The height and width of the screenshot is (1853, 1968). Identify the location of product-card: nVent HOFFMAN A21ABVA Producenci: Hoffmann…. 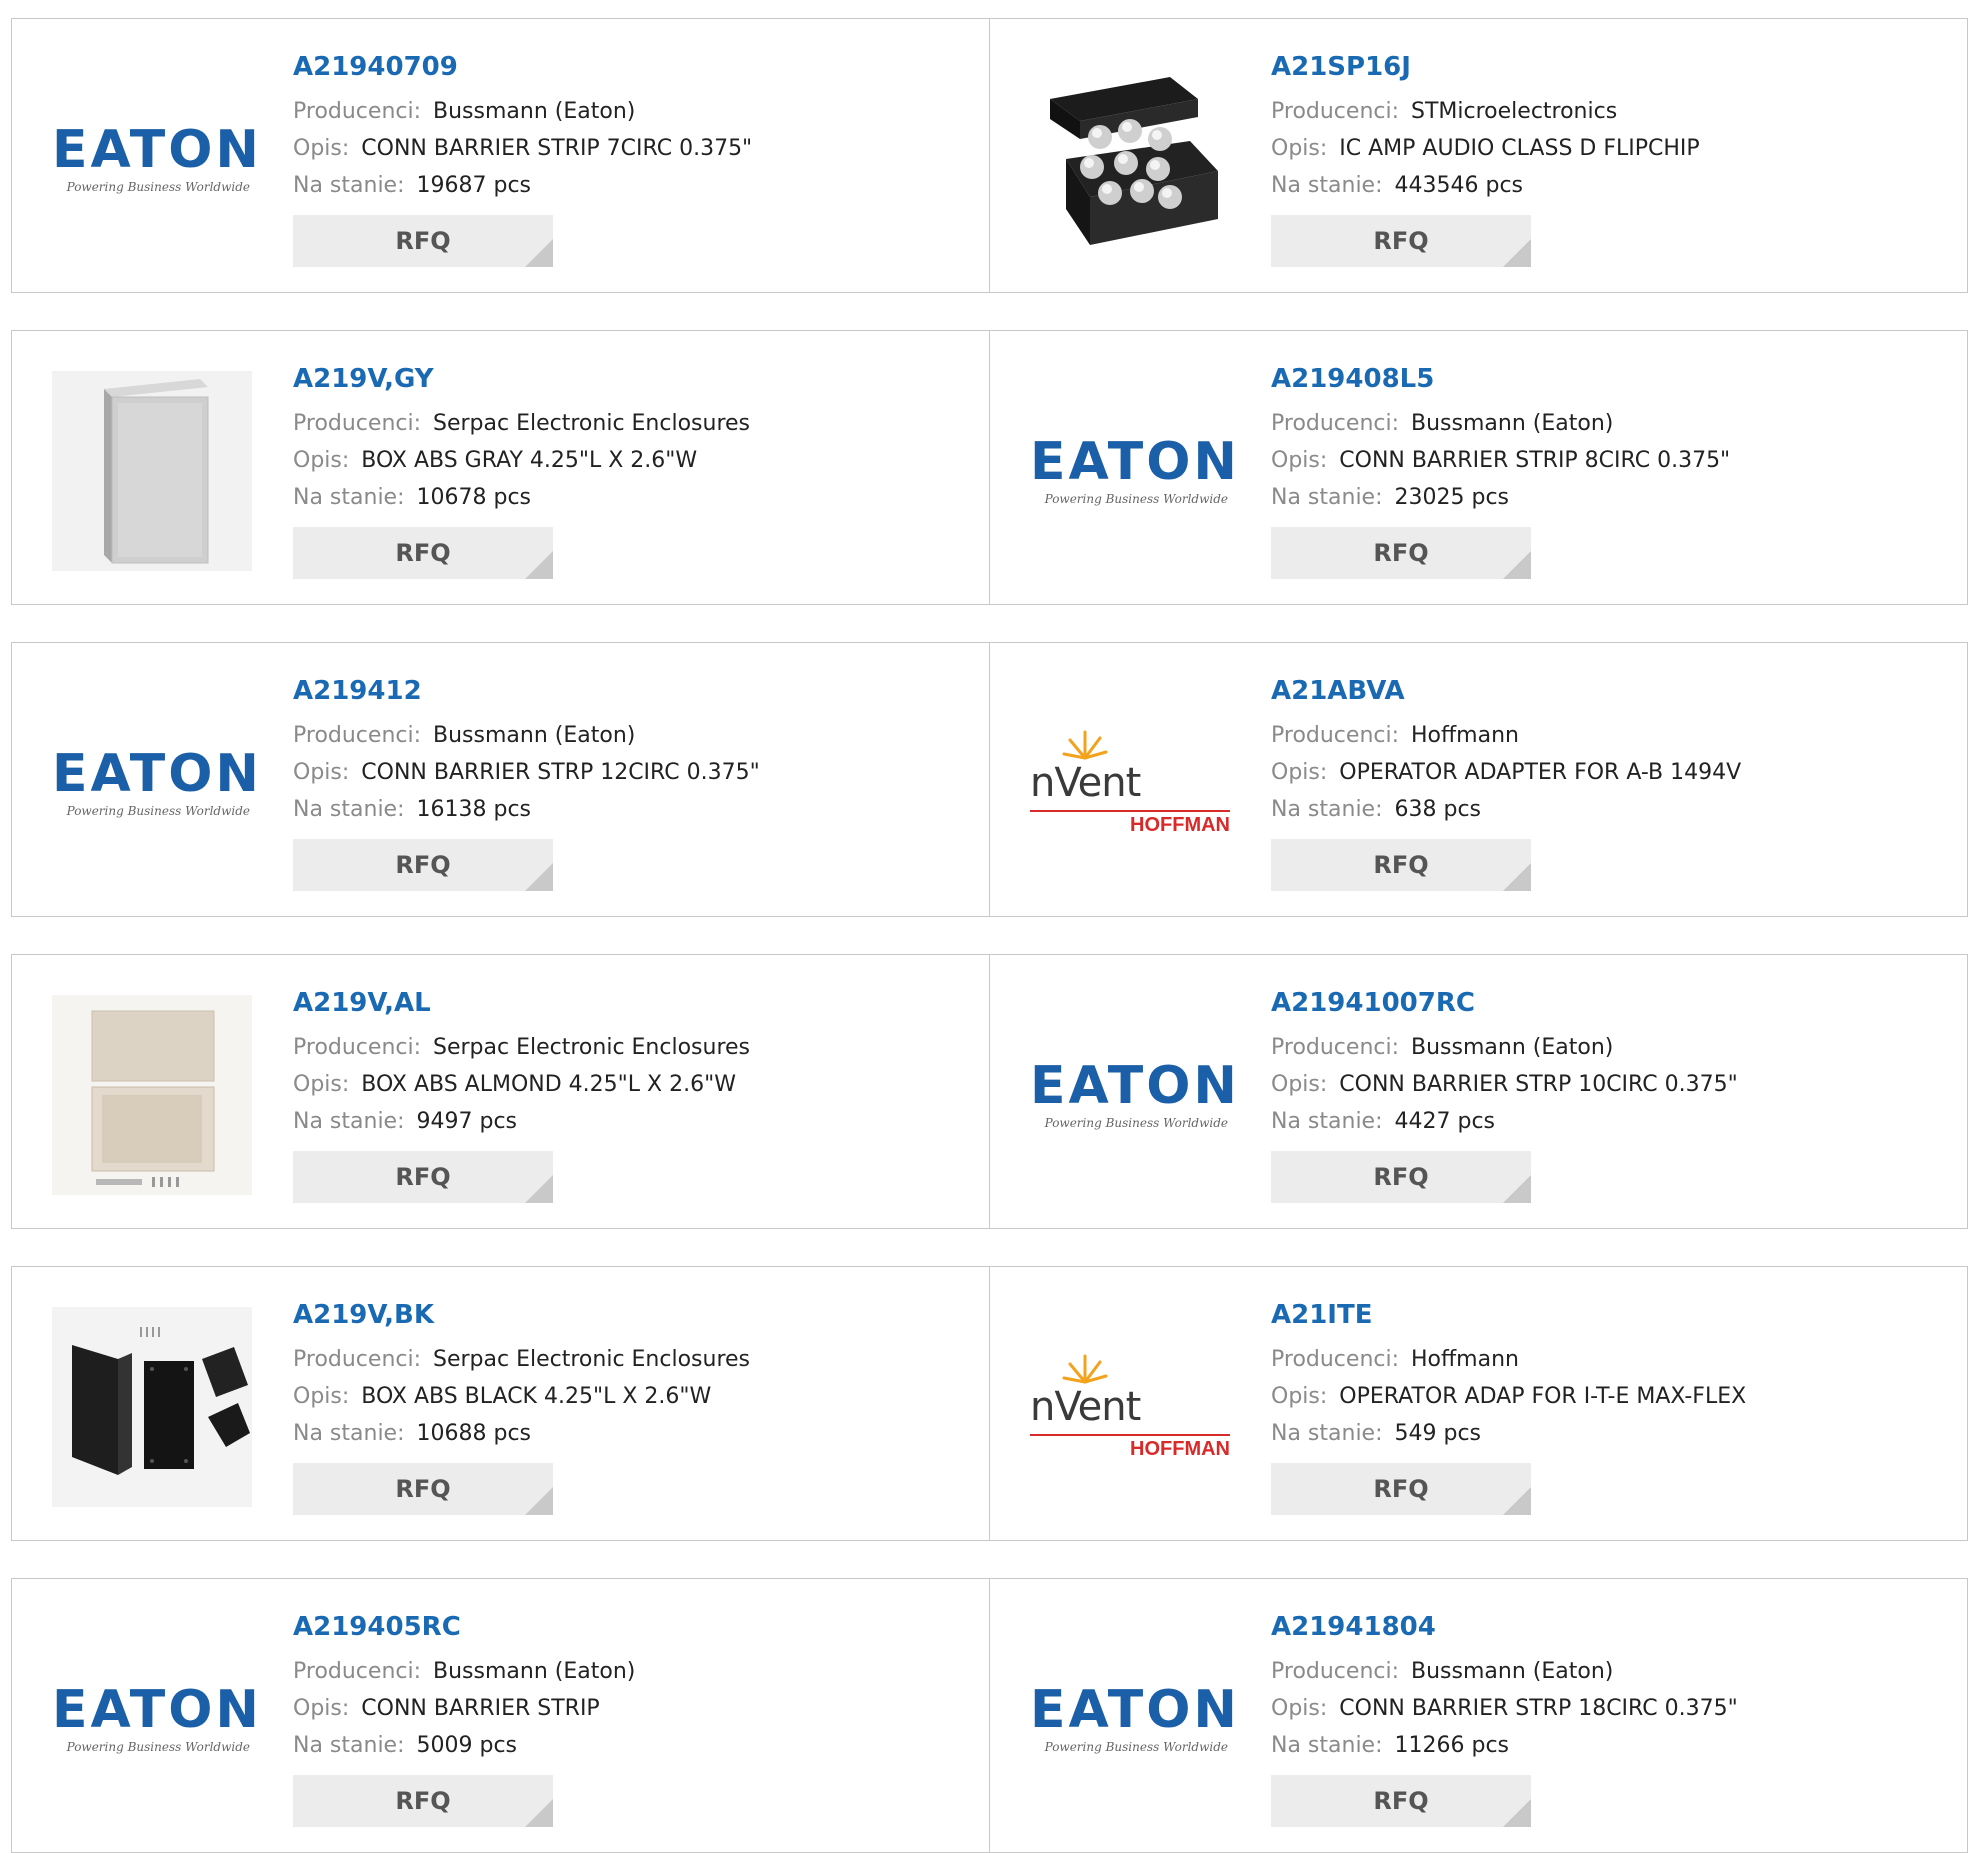
(1478, 779).